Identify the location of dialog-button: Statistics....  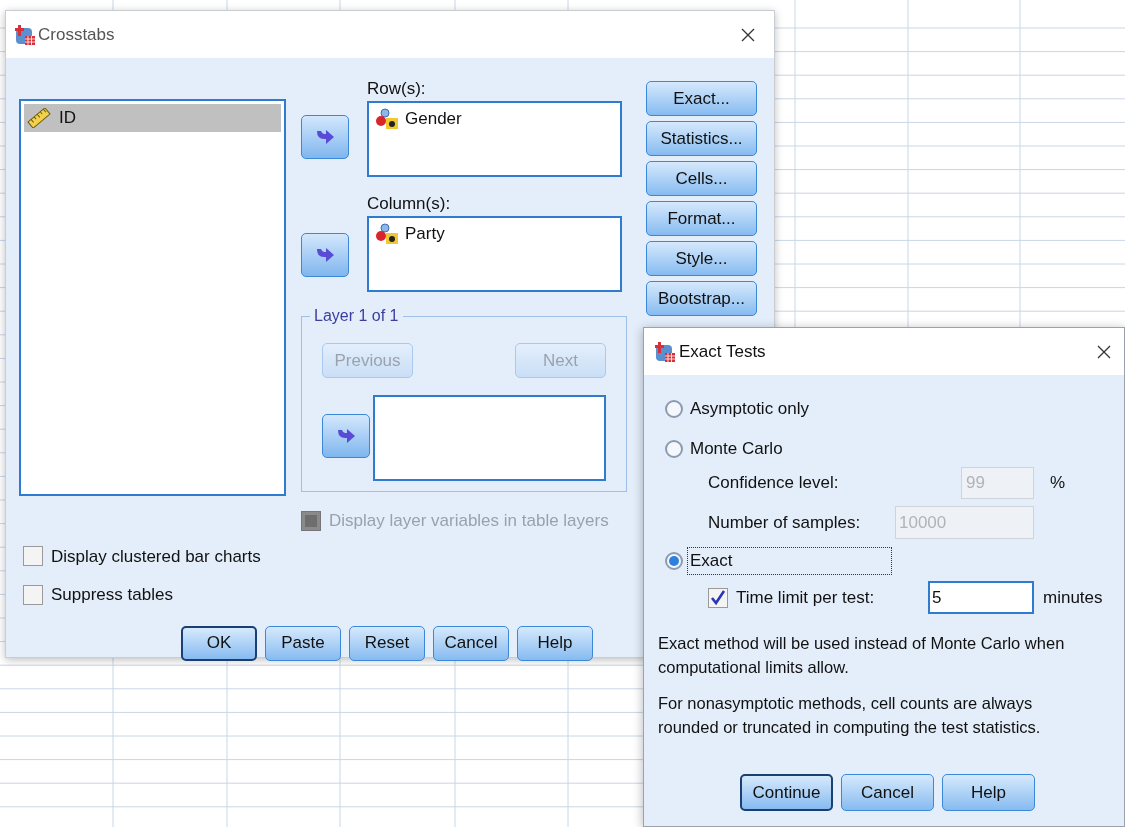
(701, 138).